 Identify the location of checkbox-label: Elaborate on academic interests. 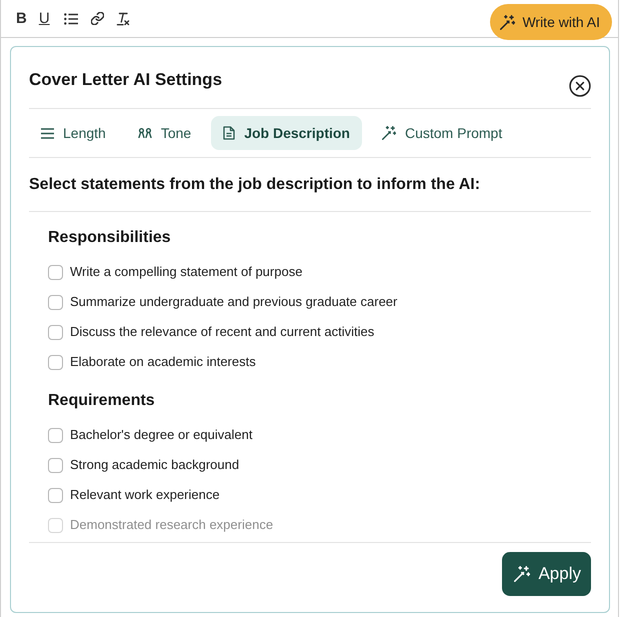
(163, 362).